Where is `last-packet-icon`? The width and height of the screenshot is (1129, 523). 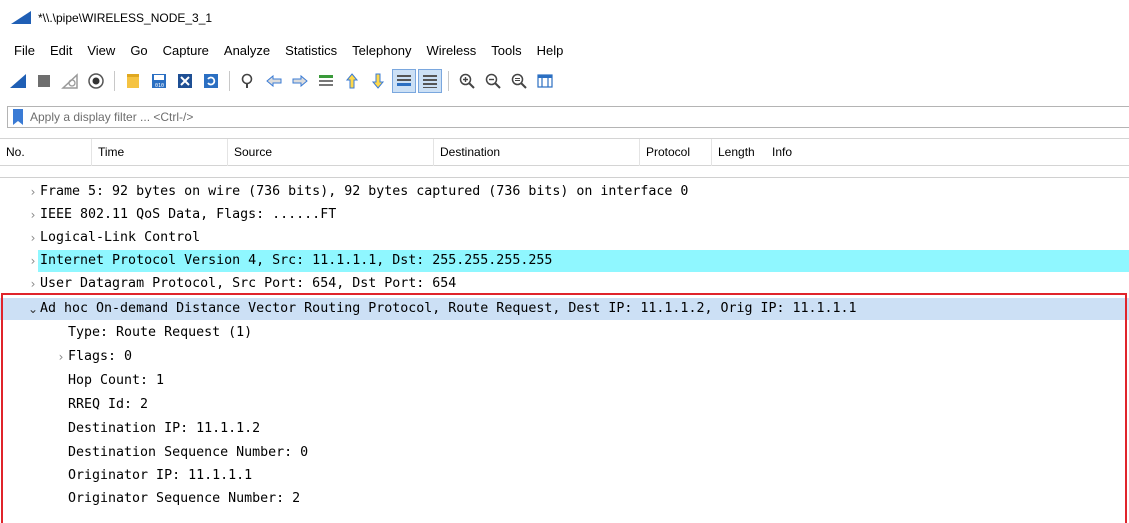 last-packet-icon is located at coordinates (378, 81).